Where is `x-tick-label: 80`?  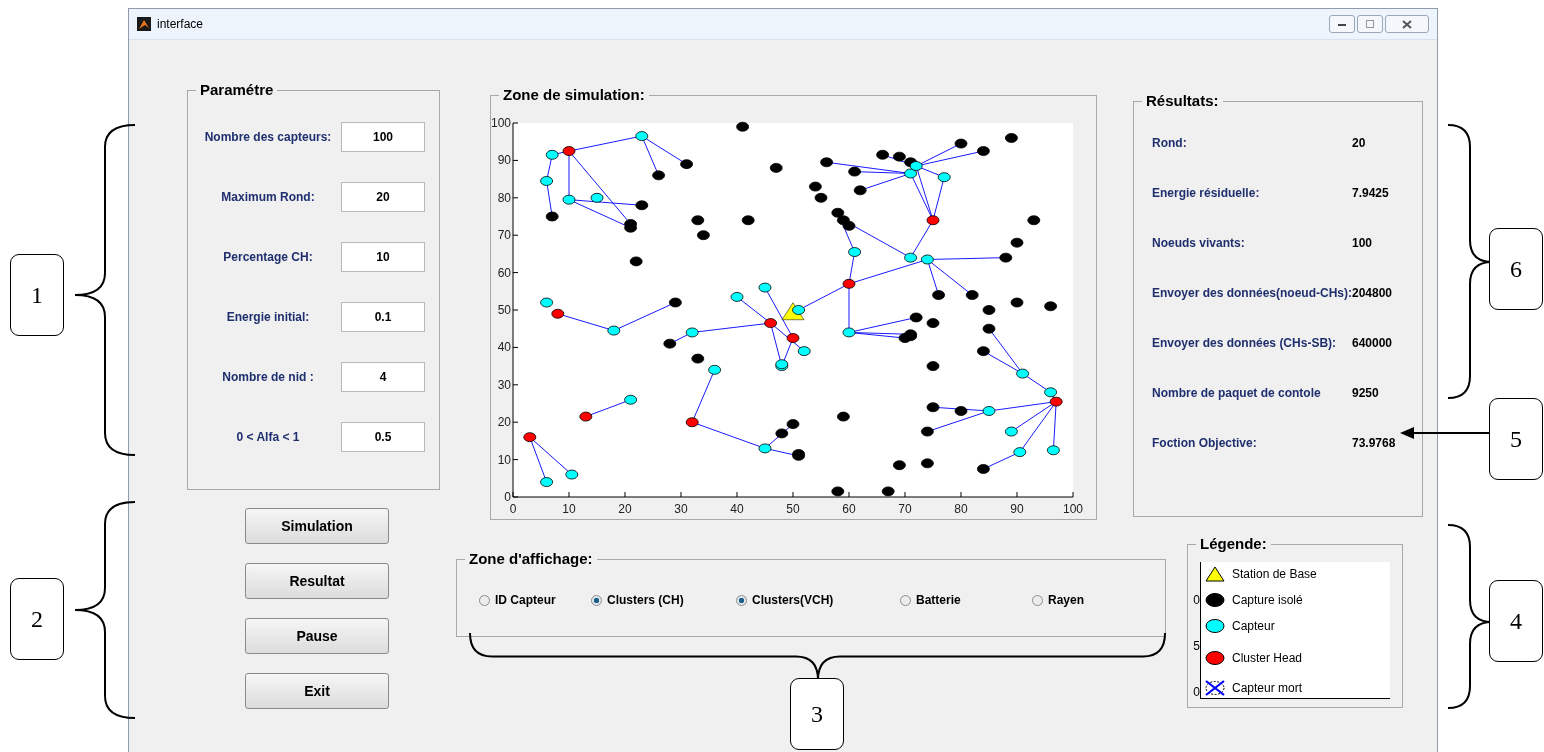
x-tick-label: 80 is located at coordinates (961, 509).